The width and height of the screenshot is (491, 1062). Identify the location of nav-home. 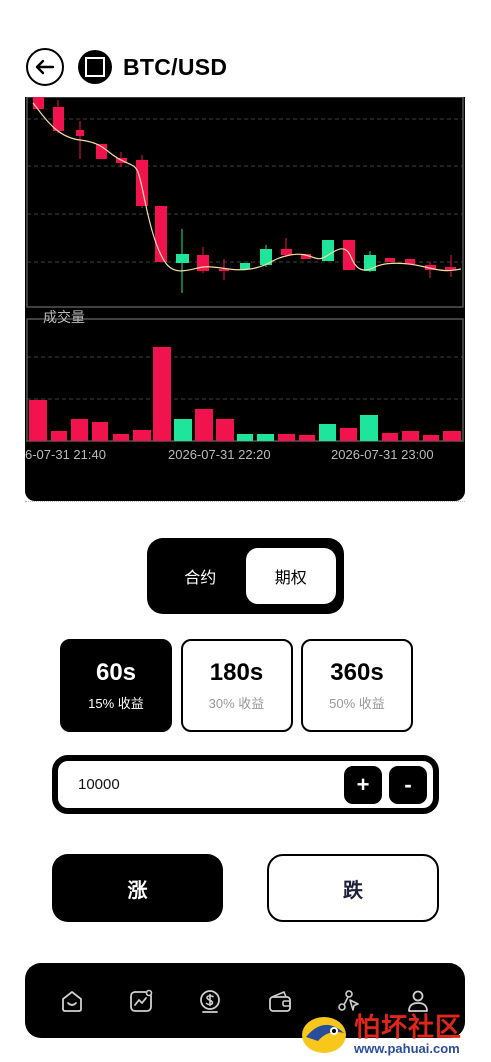
(72, 1001).